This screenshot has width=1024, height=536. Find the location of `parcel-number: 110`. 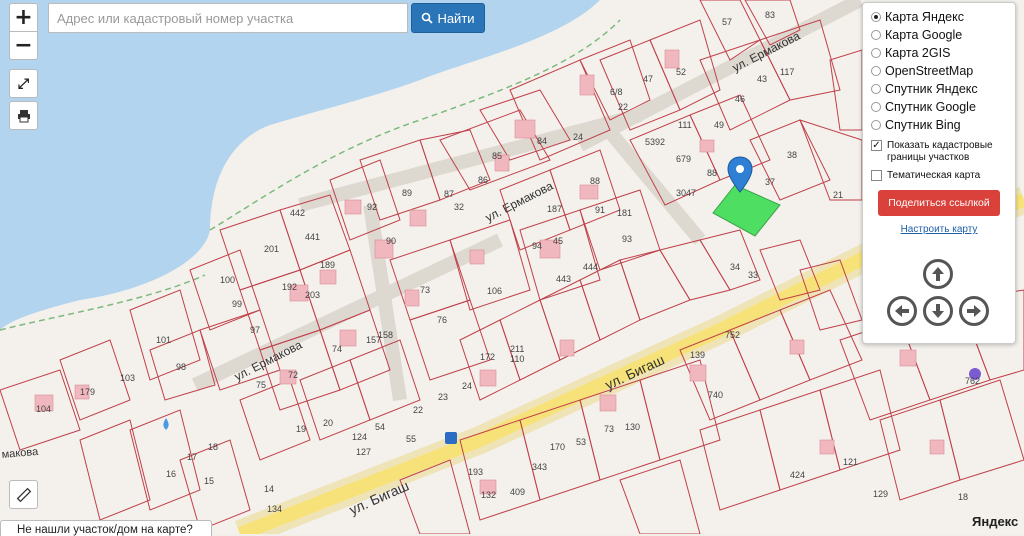

parcel-number: 110 is located at coordinates (517, 359).